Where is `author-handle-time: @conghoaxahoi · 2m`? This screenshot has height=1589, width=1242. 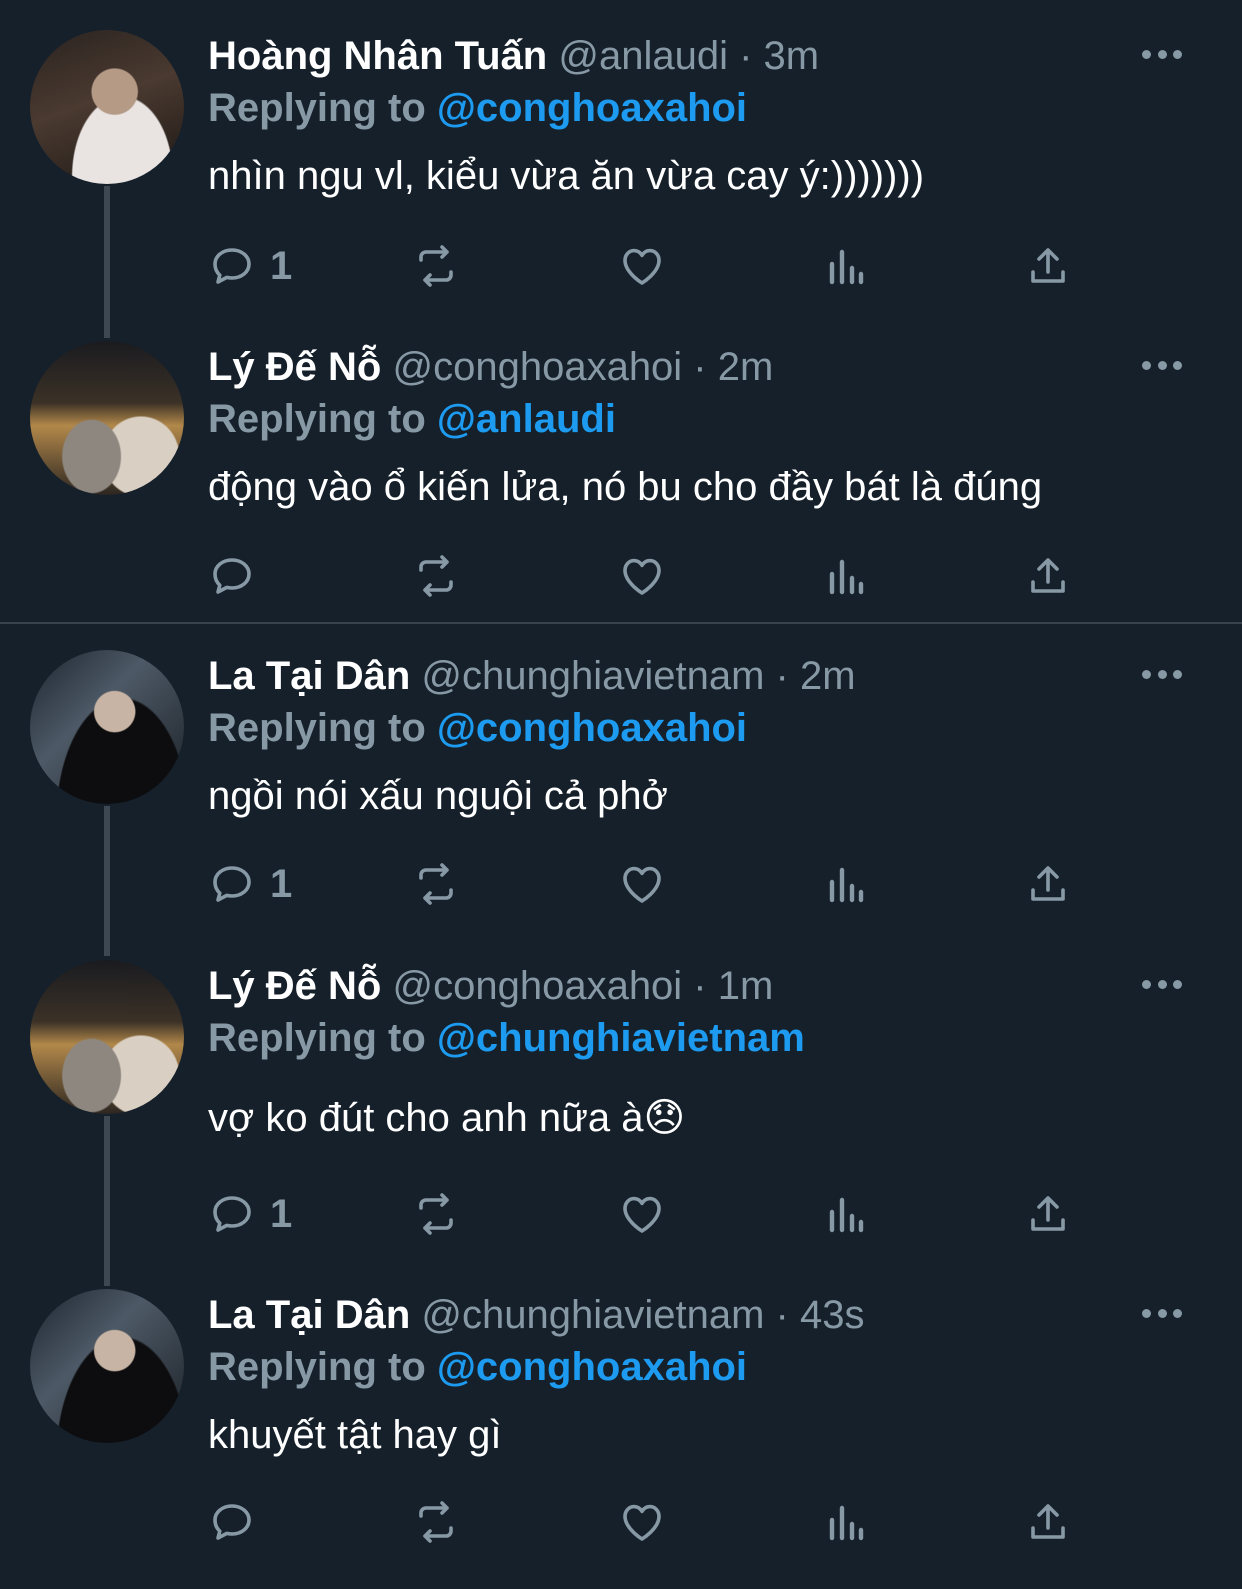
author-handle-time: @conghoaxahoi · 2m is located at coordinates (582, 367).